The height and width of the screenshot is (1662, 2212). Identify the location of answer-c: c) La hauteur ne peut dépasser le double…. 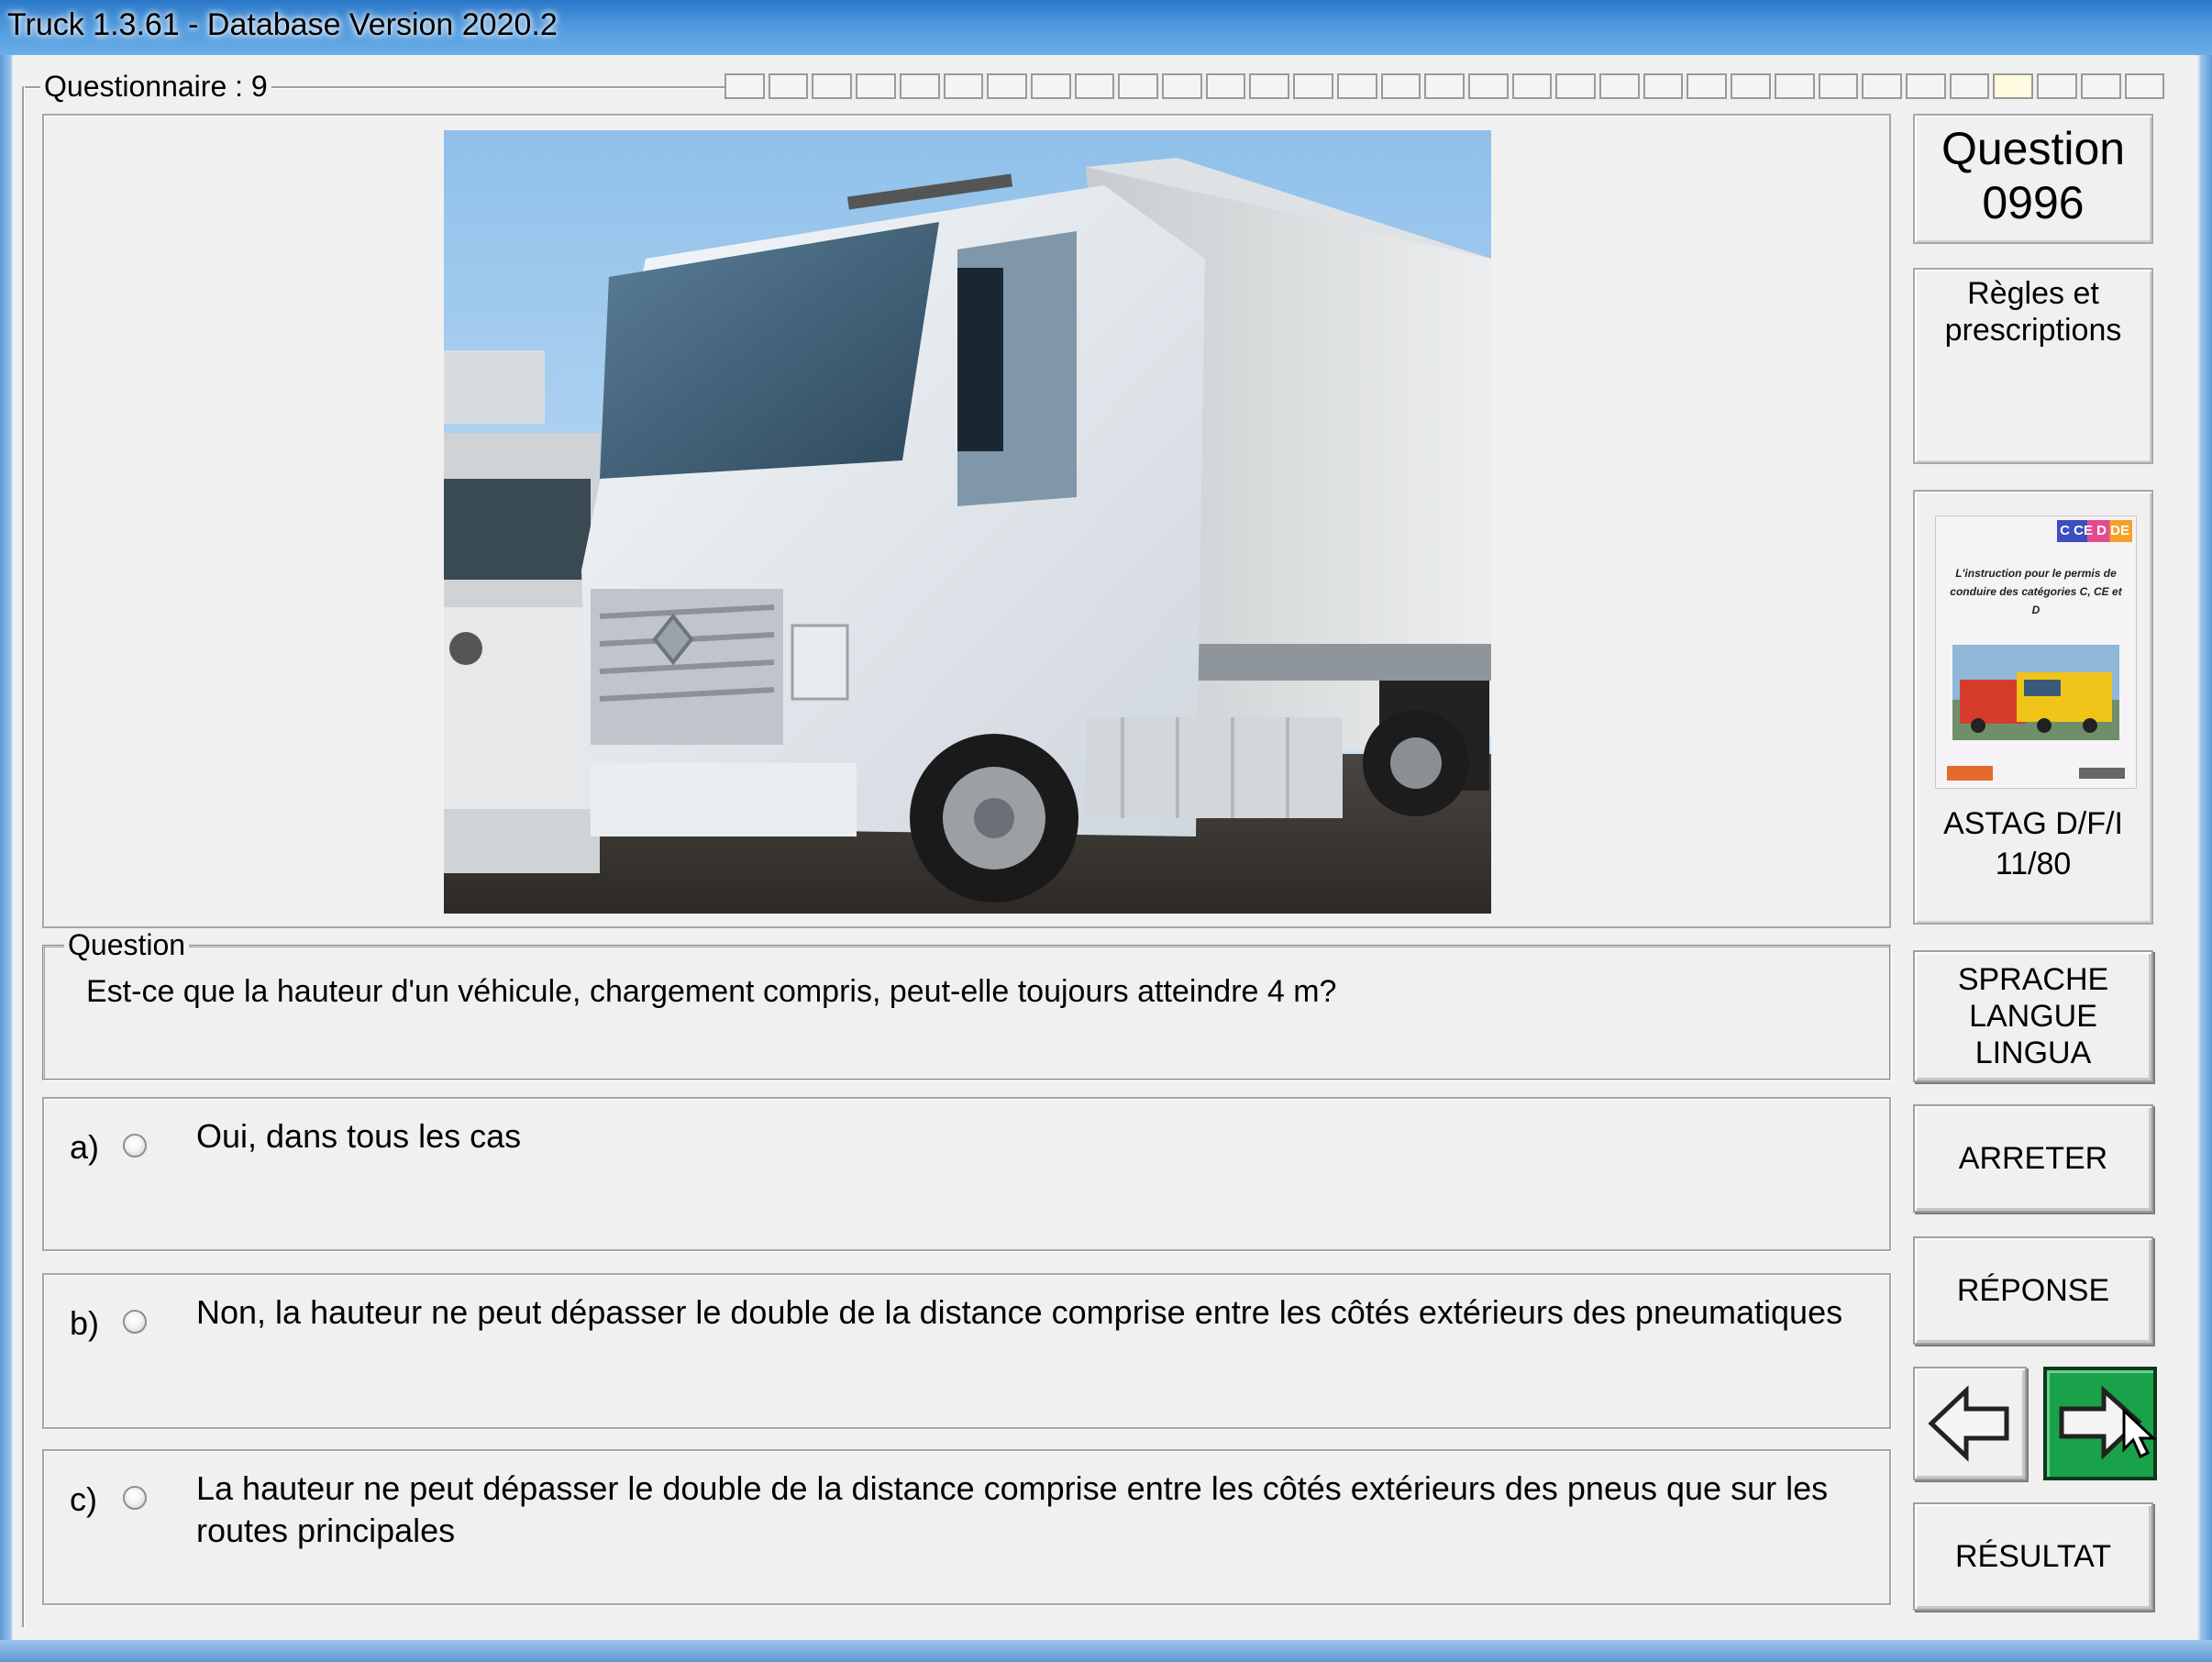
(966, 1527).